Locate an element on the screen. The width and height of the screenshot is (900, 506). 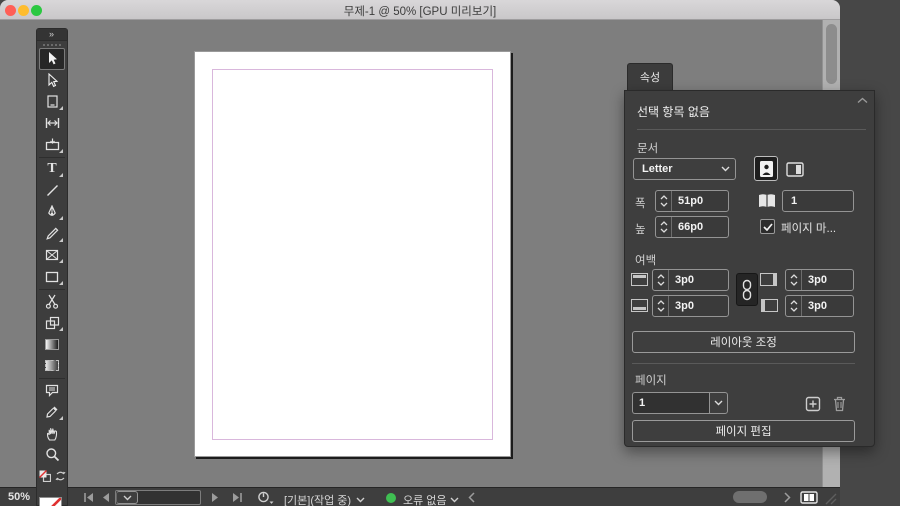
pen-tool-icon is located at coordinates (52, 210).